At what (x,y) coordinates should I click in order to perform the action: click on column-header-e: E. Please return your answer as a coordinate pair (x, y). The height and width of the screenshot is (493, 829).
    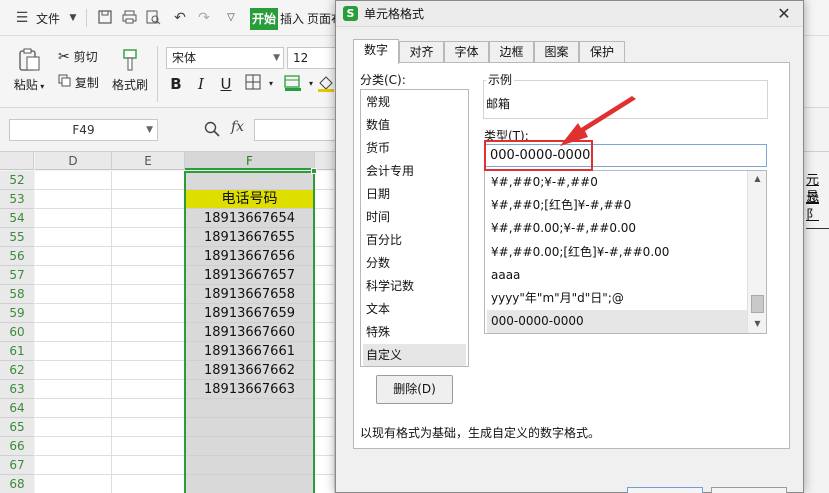
    Looking at the image, I should click on (148, 161).